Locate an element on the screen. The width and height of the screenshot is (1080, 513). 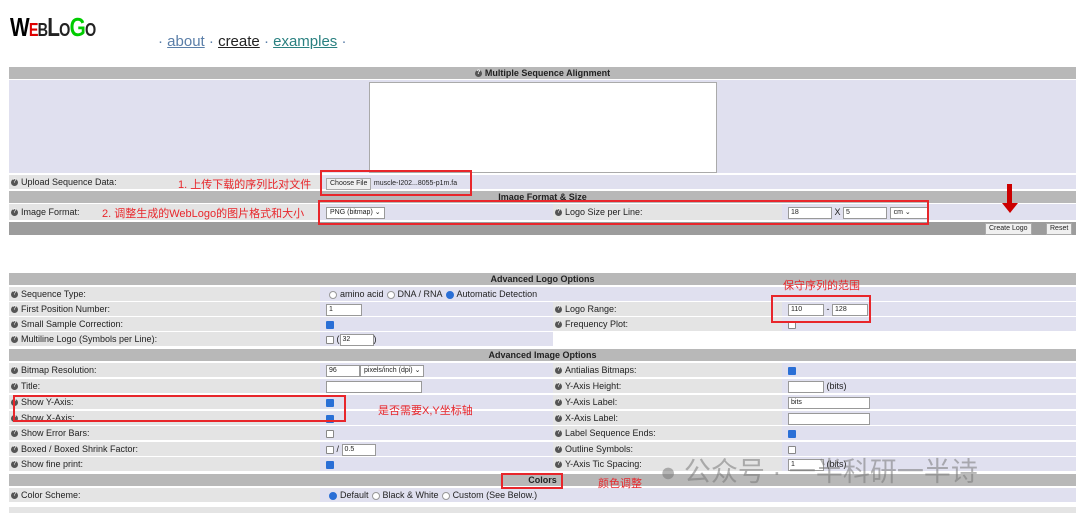
form-row: ? Title: ? Y-Axis Height: (bits) is located at coordinates (542, 386).